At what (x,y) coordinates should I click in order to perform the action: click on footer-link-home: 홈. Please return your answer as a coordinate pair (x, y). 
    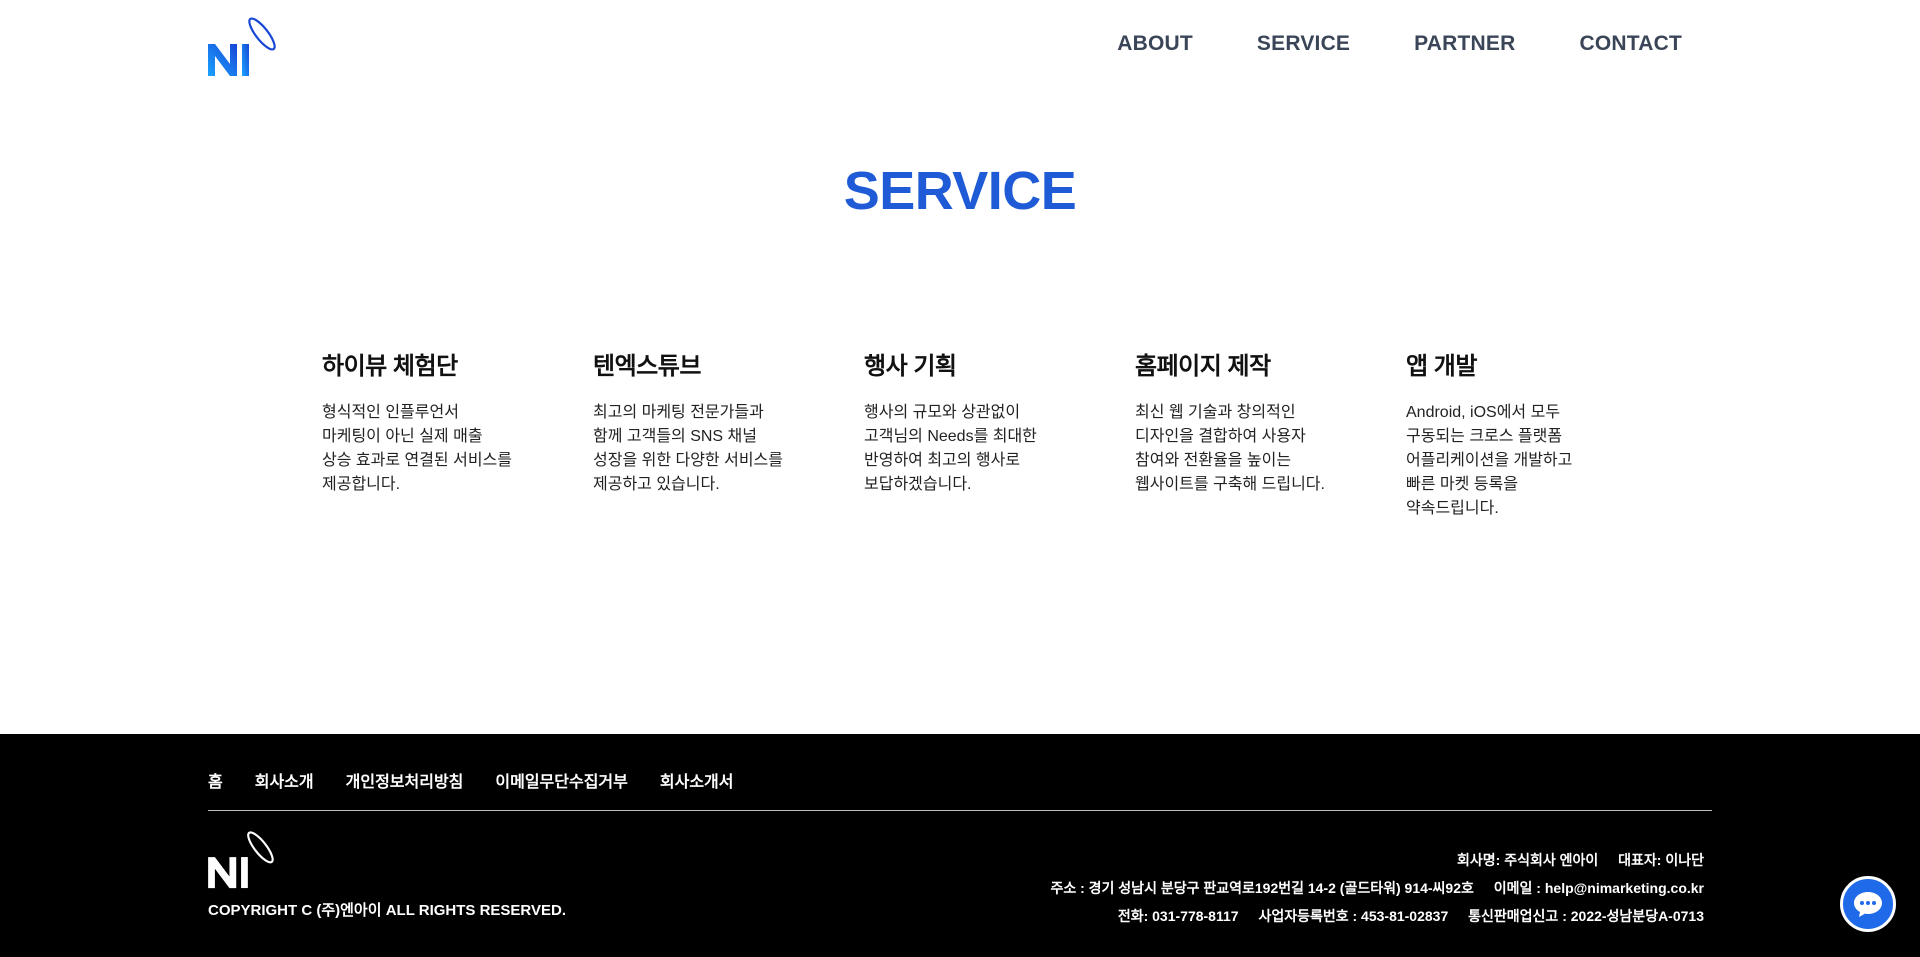
    Looking at the image, I should click on (215, 780).